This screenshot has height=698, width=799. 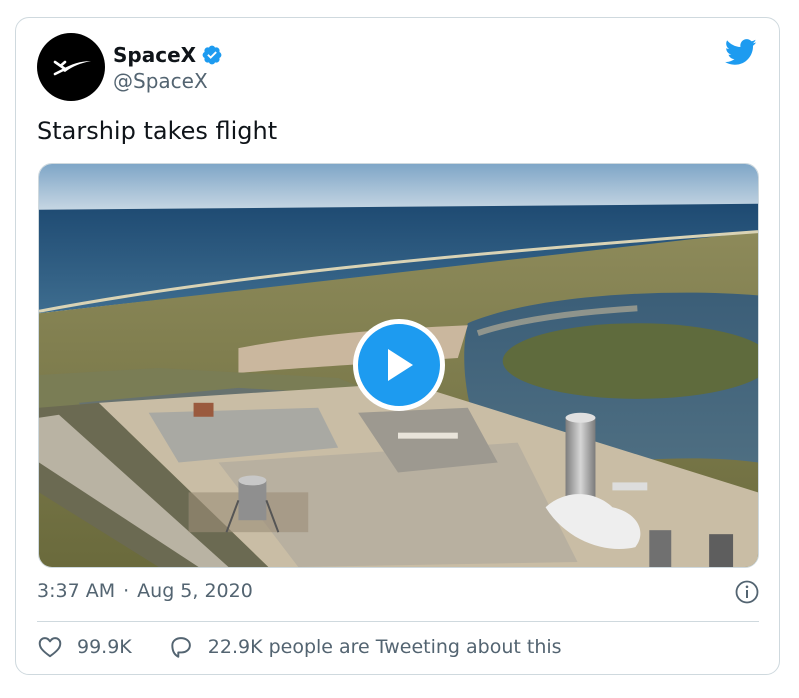 I want to click on avatar, so click(x=71, y=67).